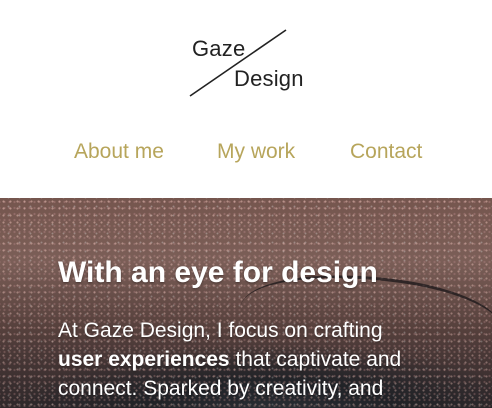  Describe the element at coordinates (119, 152) in the screenshot. I see `nav-link-about-me: About me` at that location.